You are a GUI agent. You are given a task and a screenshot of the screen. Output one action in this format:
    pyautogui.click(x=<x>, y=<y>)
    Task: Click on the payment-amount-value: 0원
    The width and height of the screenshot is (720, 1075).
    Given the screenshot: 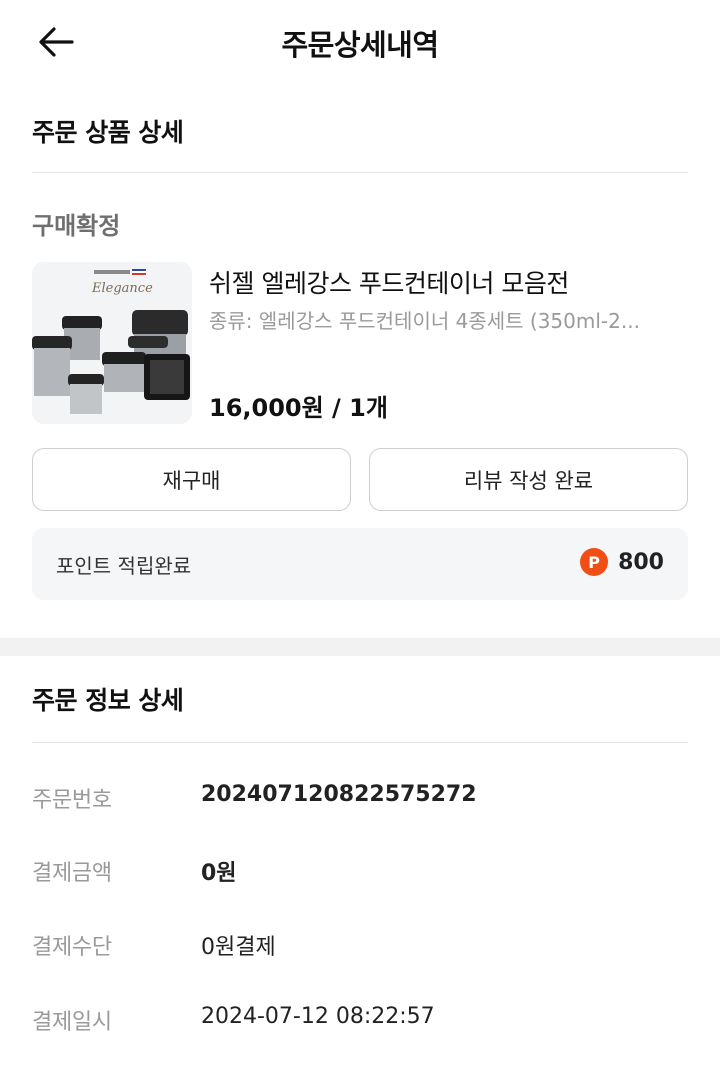 What is the action you would take?
    pyautogui.click(x=219, y=873)
    